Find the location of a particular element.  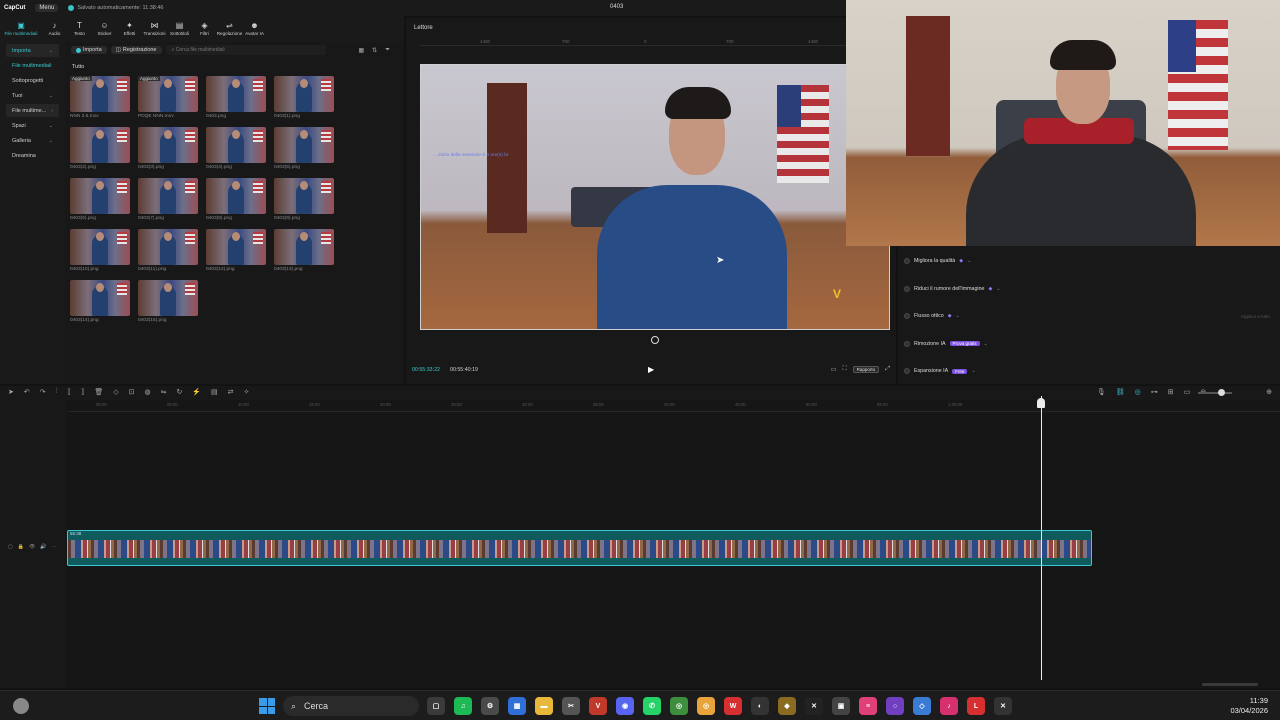

media-search-input: ⌕ Cerca file multimediali is located at coordinates (245, 50).